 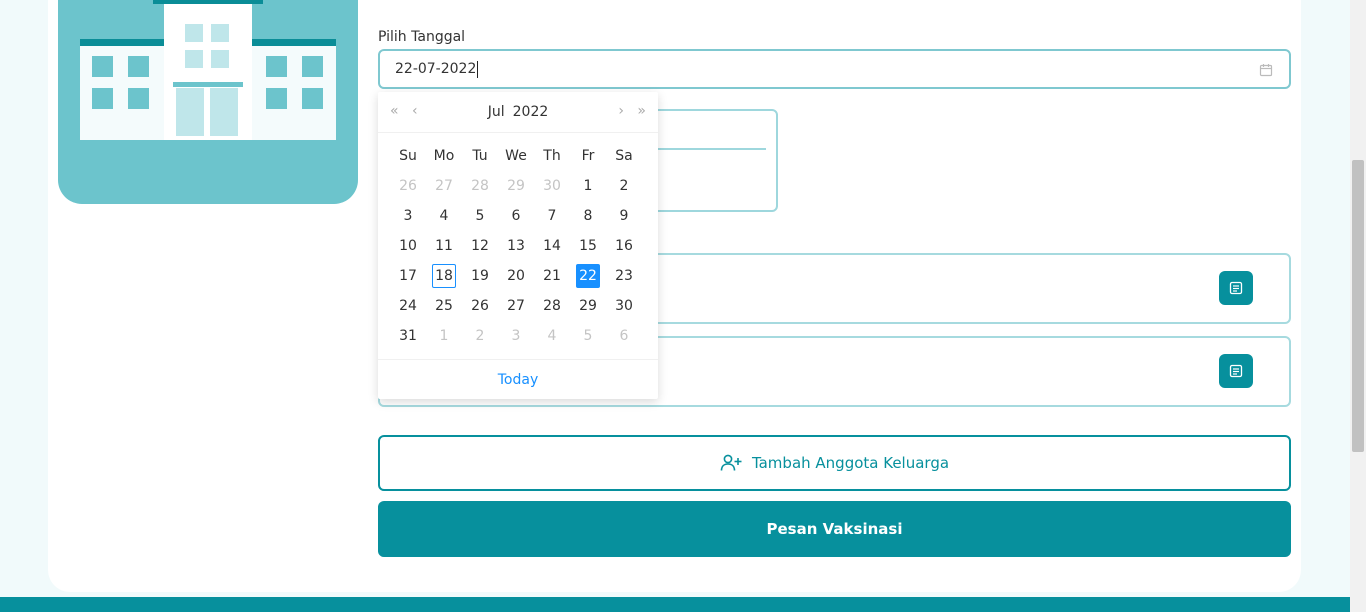 I want to click on day-number: 13, so click(x=516, y=246).